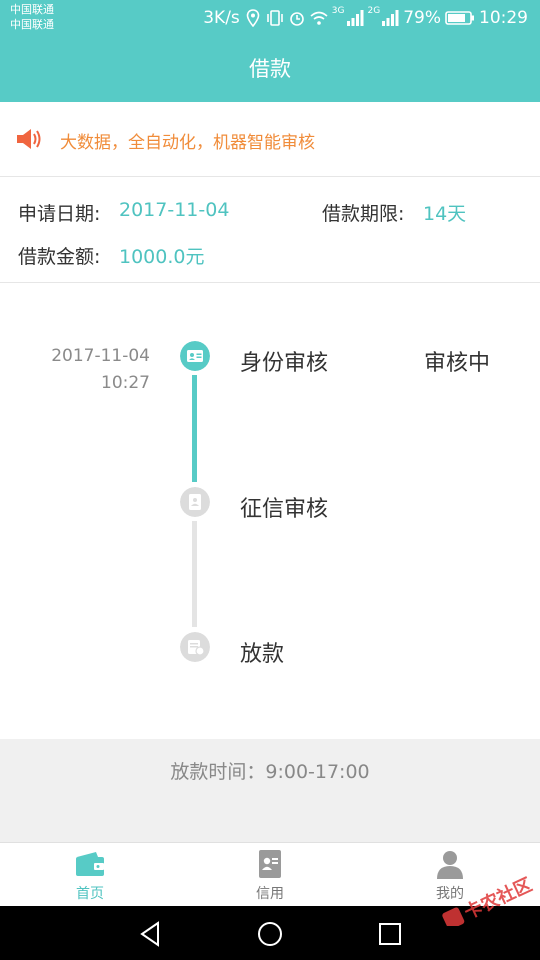  What do you see at coordinates (195, 356) in the screenshot?
I see `id-card-icon` at bounding box center [195, 356].